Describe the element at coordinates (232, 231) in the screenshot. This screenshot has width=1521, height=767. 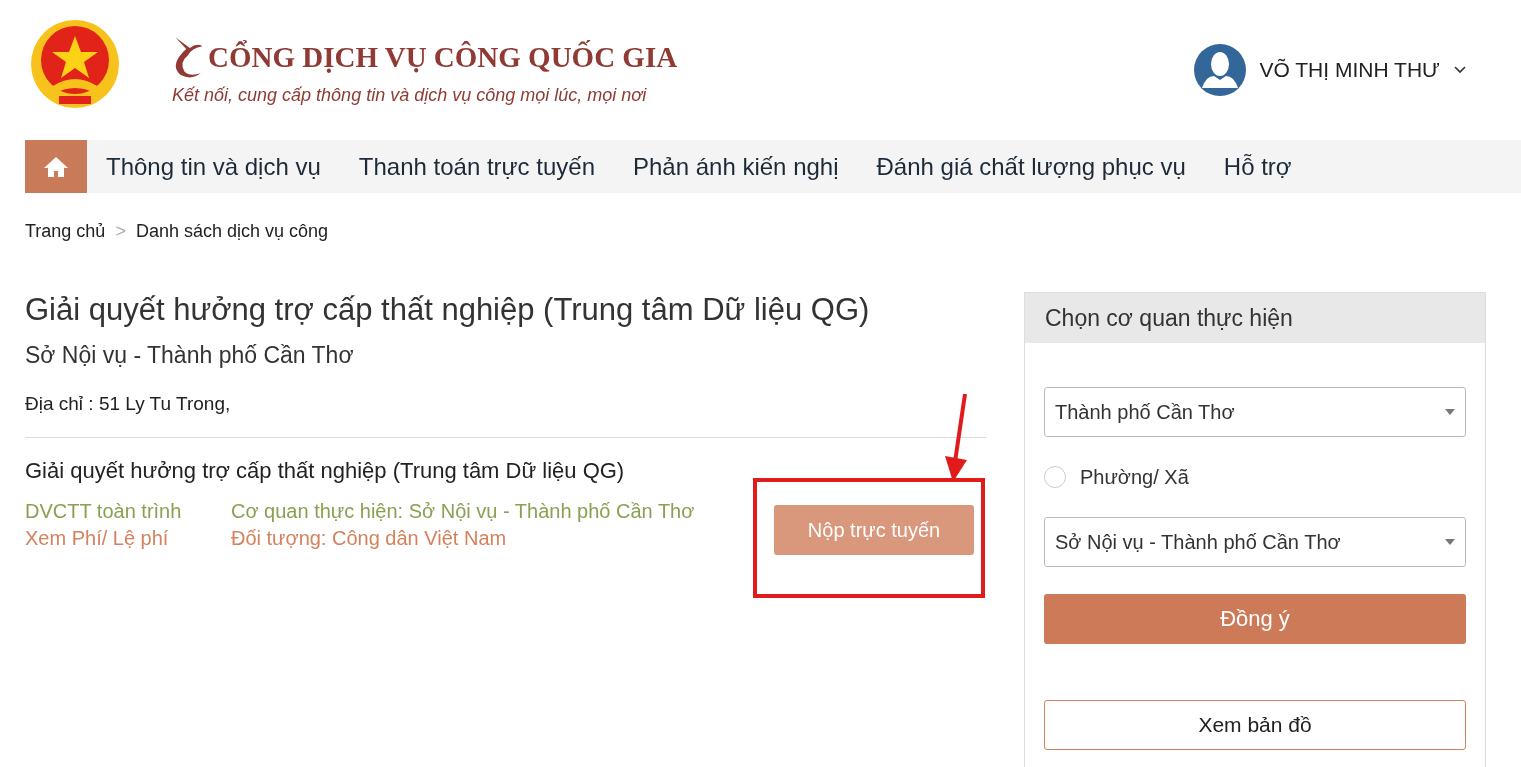
I see `breadcrumb-link: Danh sách dịch vụ công` at that location.